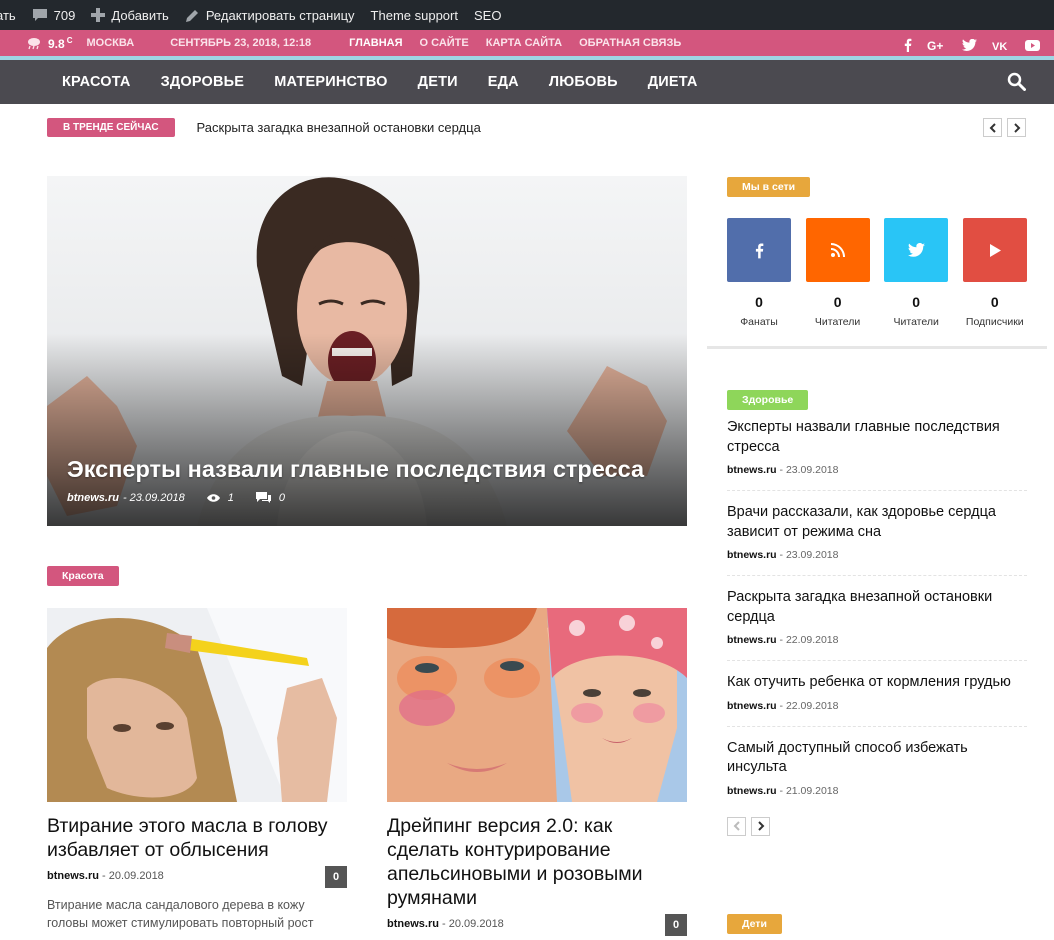 The height and width of the screenshot is (940, 1054). Describe the element at coordinates (213, 498) in the screenshot. I see `eye-icon` at that location.